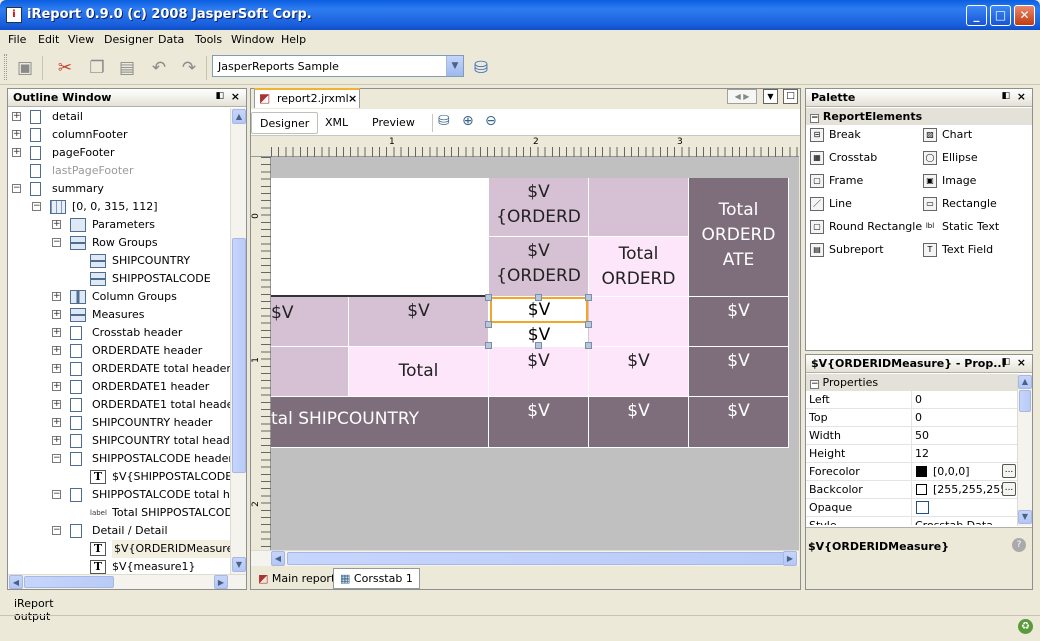  Describe the element at coordinates (911, 454) in the screenshot. I see `property-row: Height 12` at that location.